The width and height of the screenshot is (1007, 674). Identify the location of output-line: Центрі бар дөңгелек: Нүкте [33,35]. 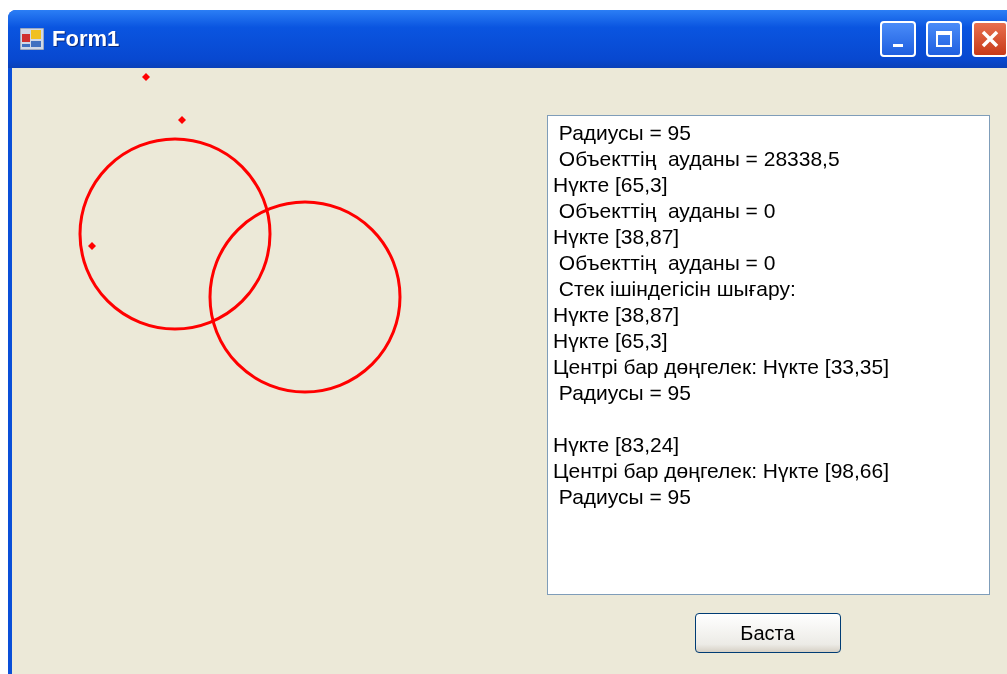
(722, 367).